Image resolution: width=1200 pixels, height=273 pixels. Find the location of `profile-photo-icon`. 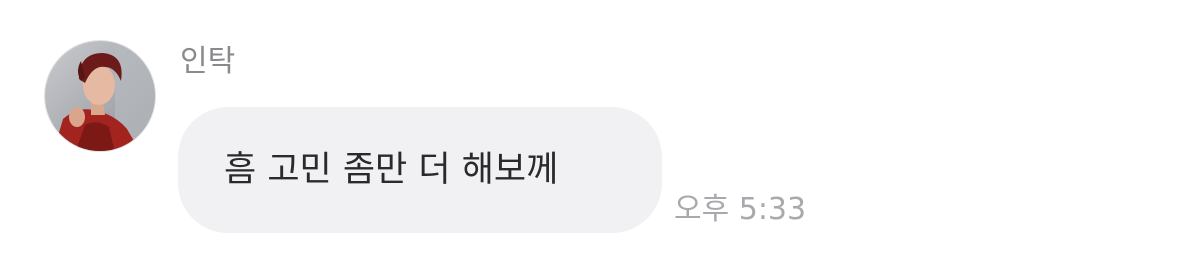

profile-photo-icon is located at coordinates (100, 96).